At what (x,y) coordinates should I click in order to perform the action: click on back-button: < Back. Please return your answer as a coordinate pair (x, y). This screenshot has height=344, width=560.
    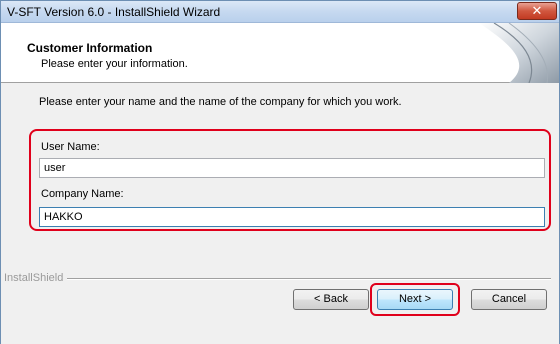
    Looking at the image, I should click on (331, 299).